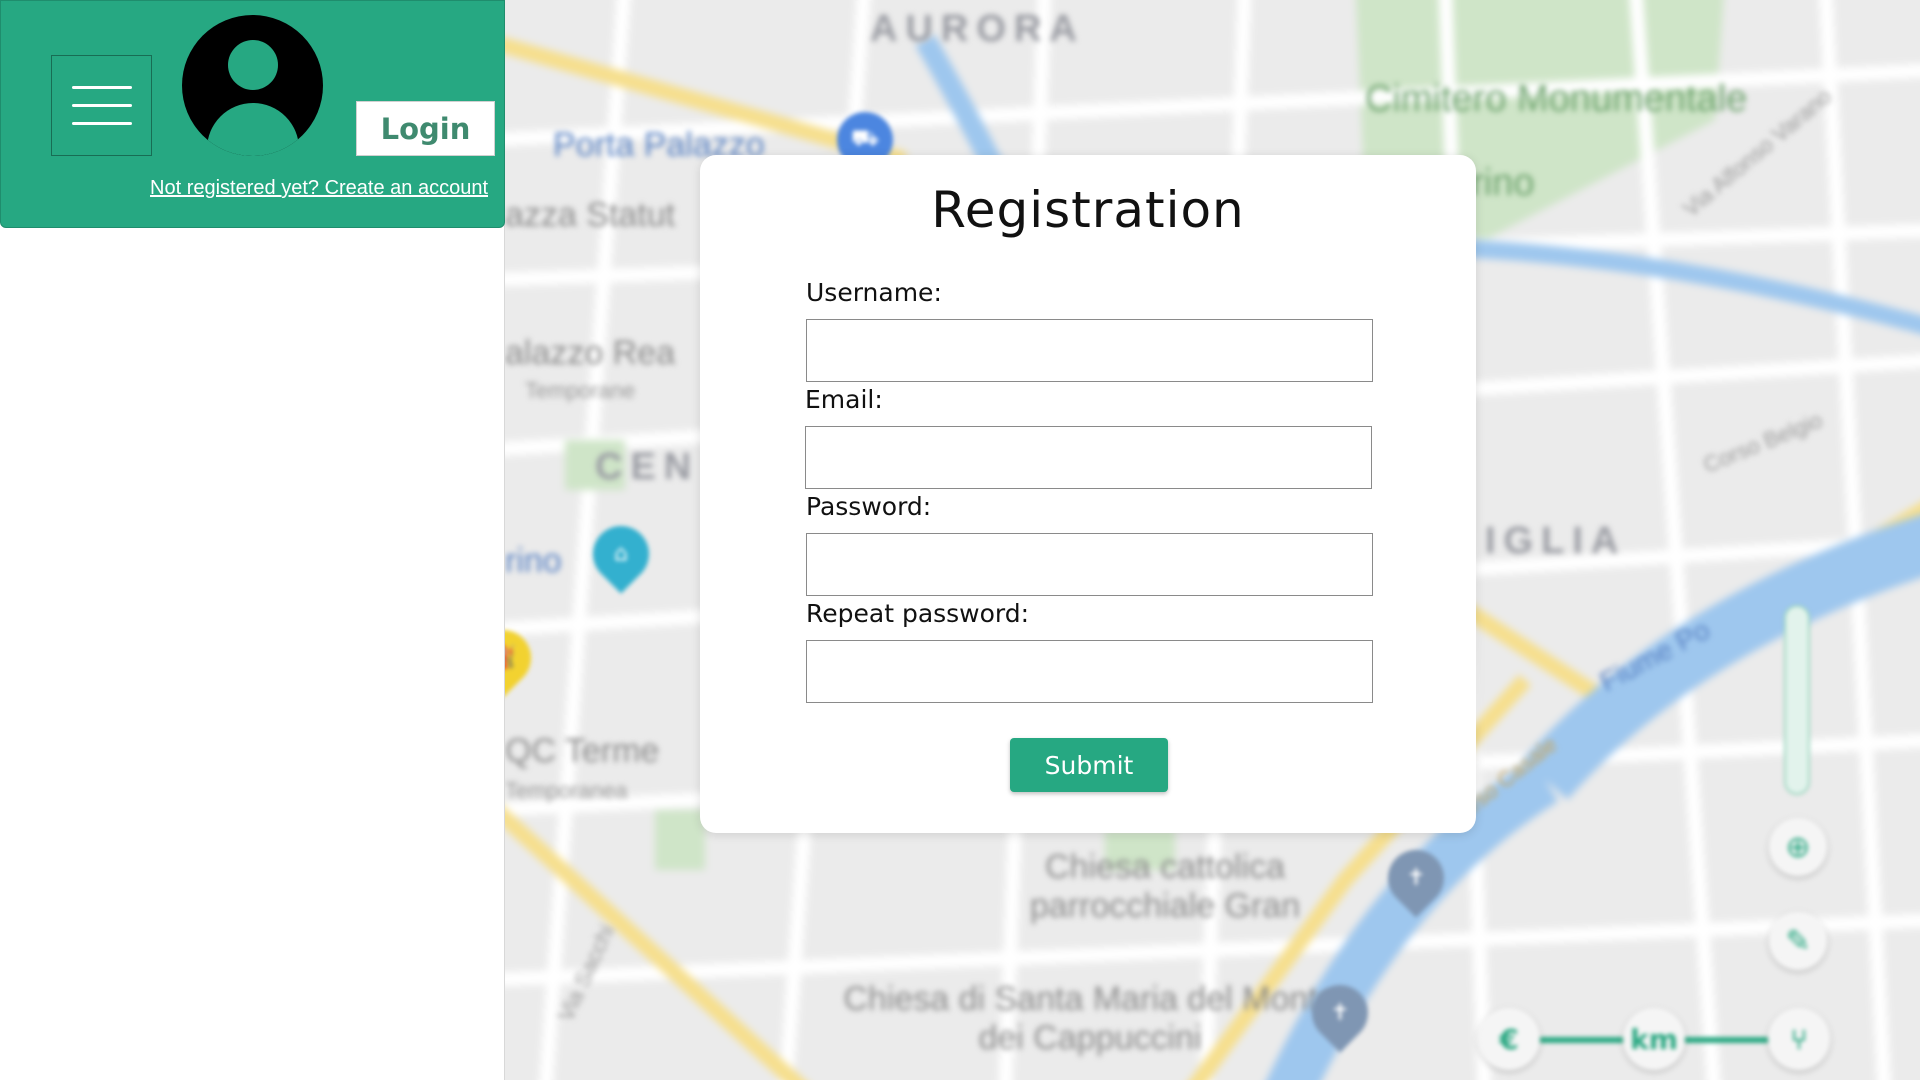 This screenshot has width=1920, height=1080. What do you see at coordinates (1089, 564) in the screenshot?
I see `password-input` at bounding box center [1089, 564].